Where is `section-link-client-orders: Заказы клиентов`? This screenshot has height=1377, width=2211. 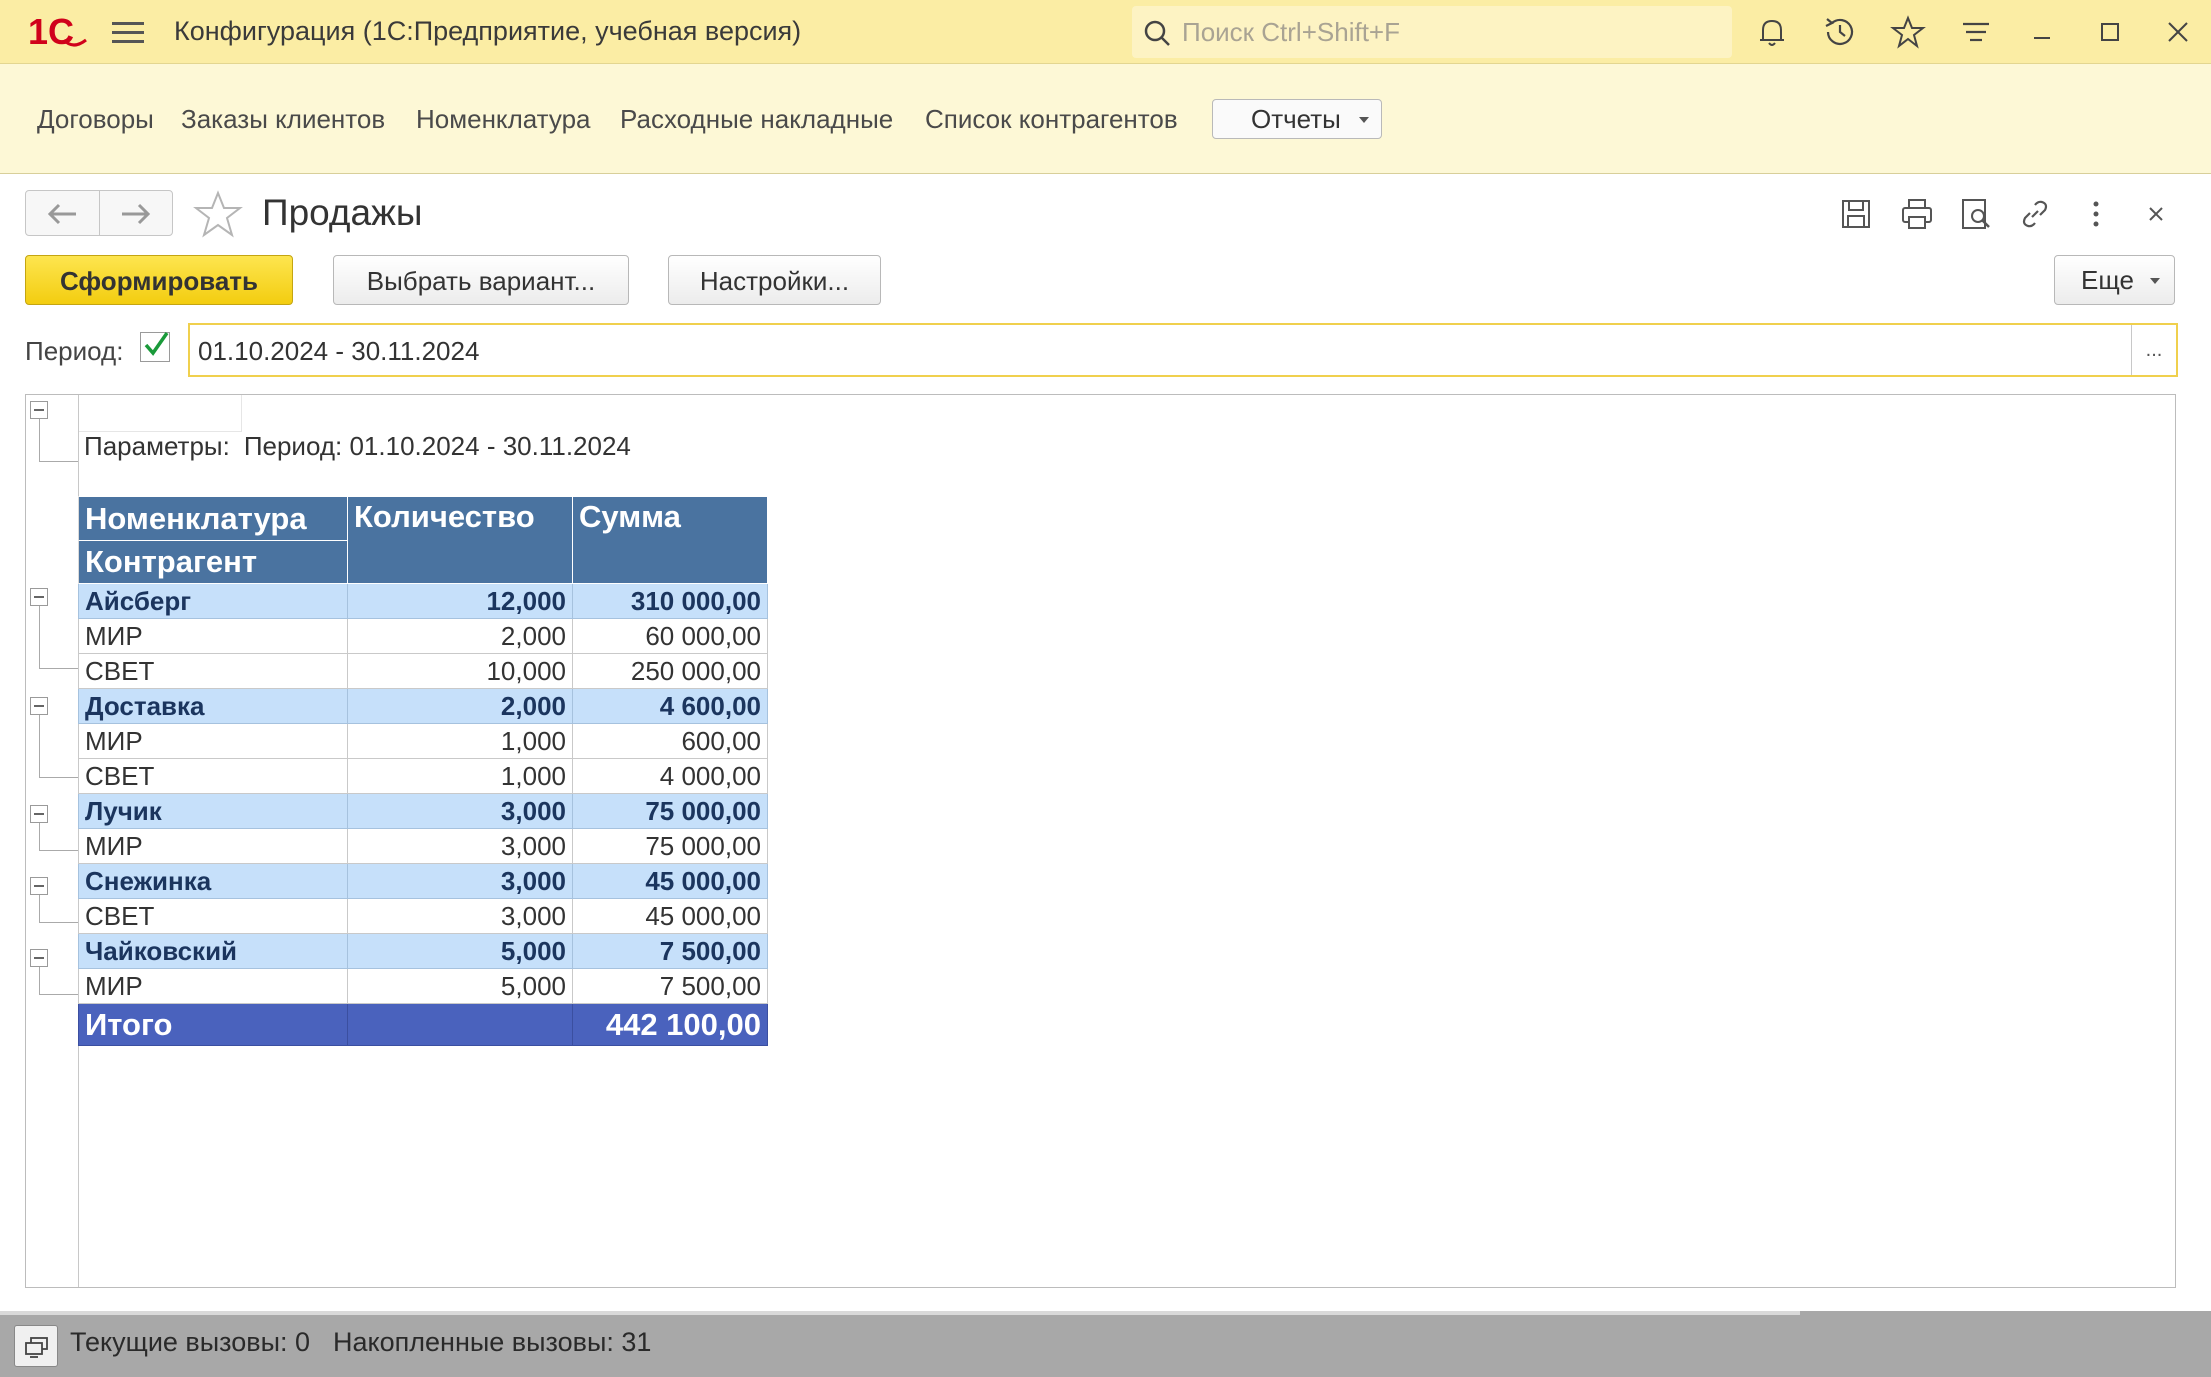 section-link-client-orders: Заказы клиентов is located at coordinates (283, 119).